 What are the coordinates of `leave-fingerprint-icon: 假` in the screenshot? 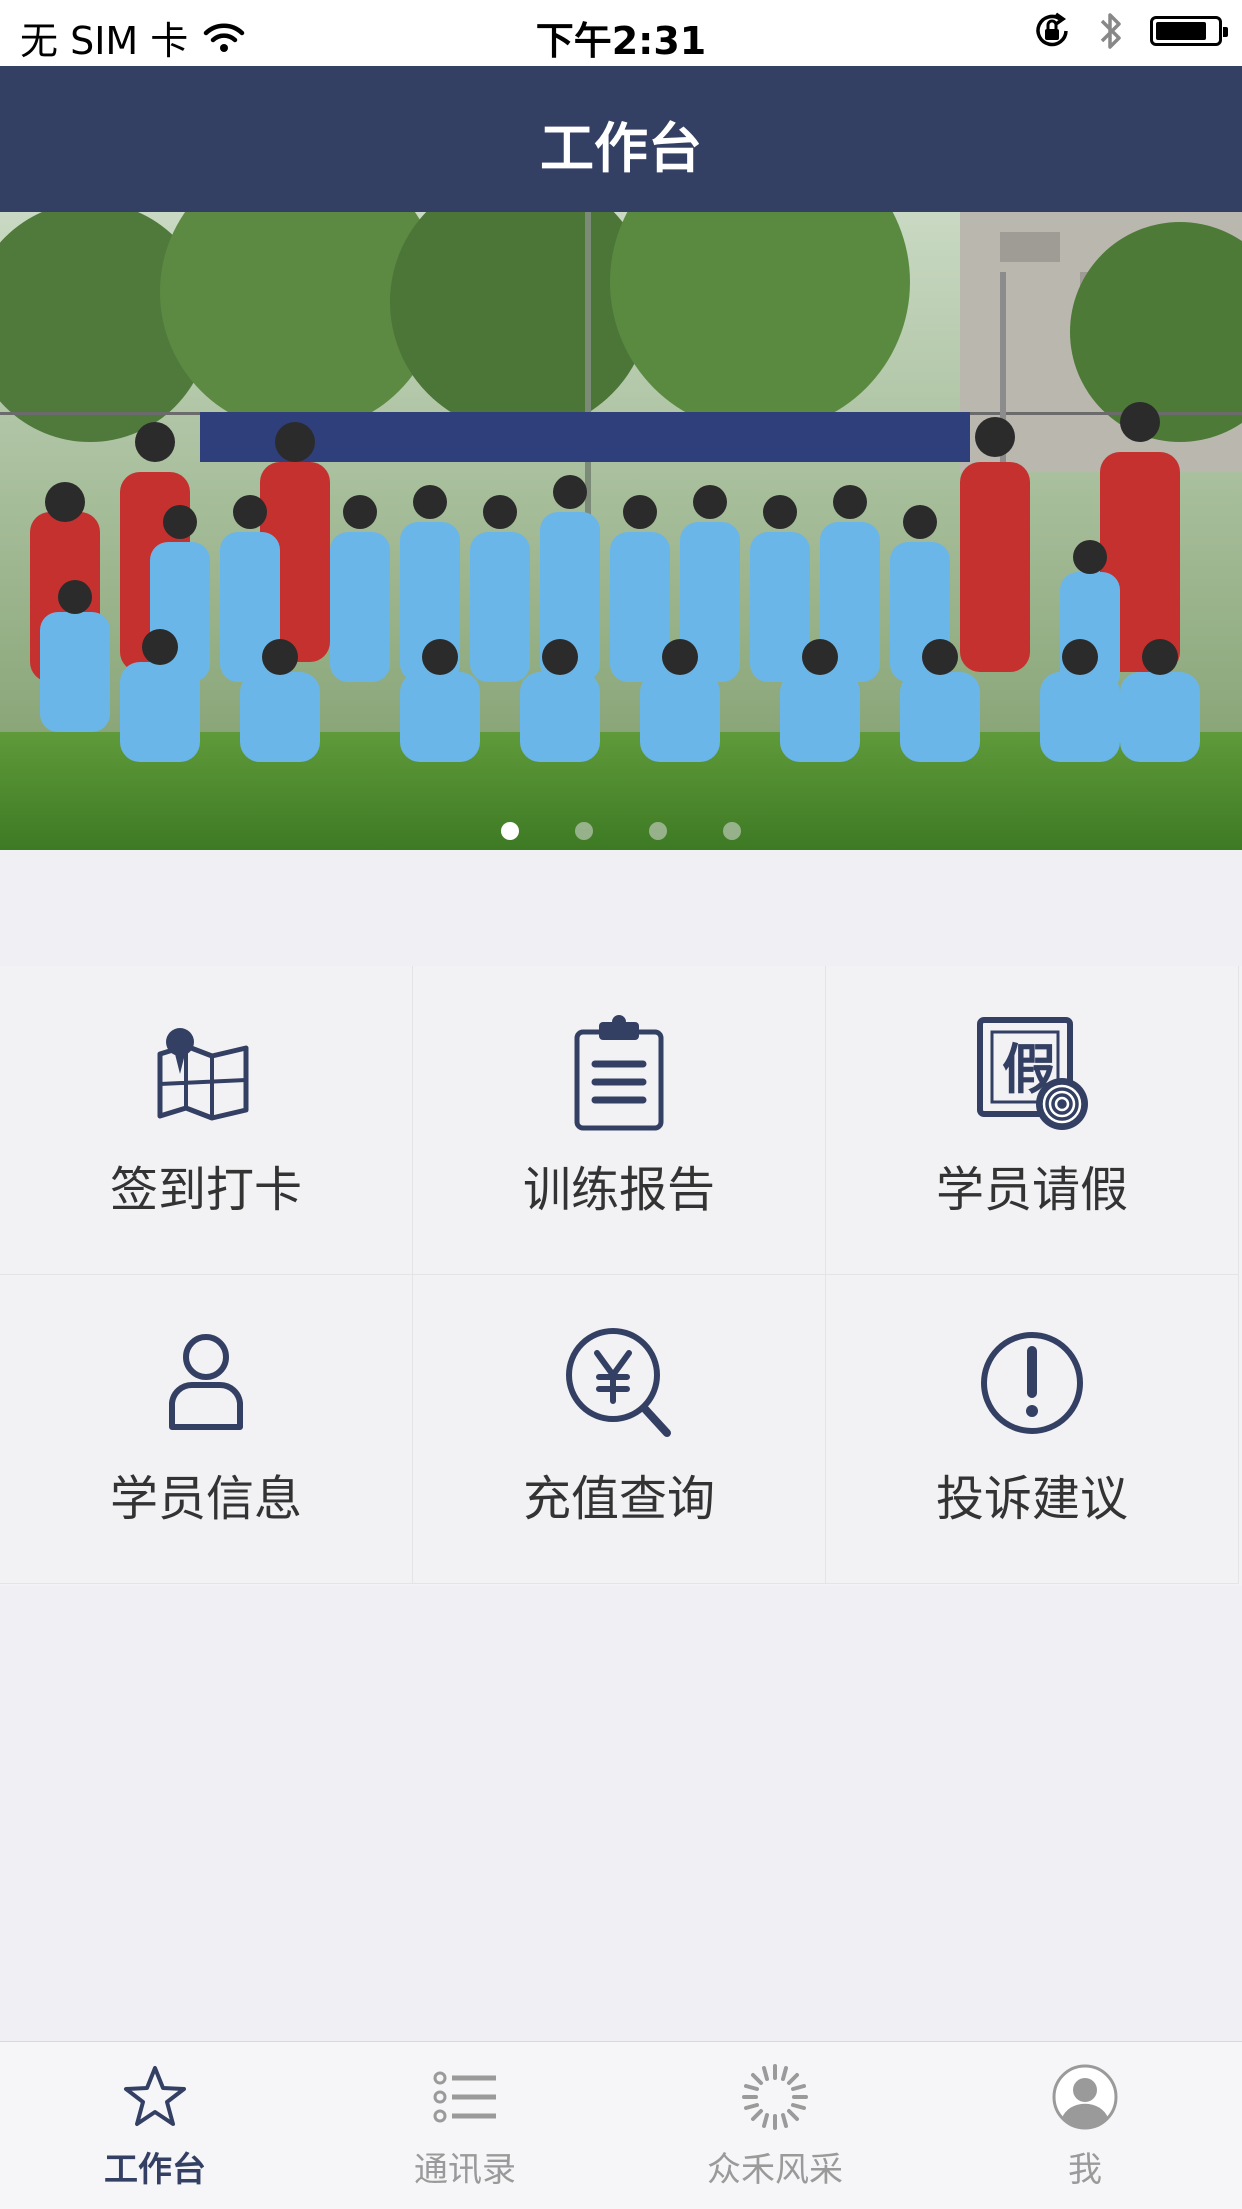 It's located at (1032, 1073).